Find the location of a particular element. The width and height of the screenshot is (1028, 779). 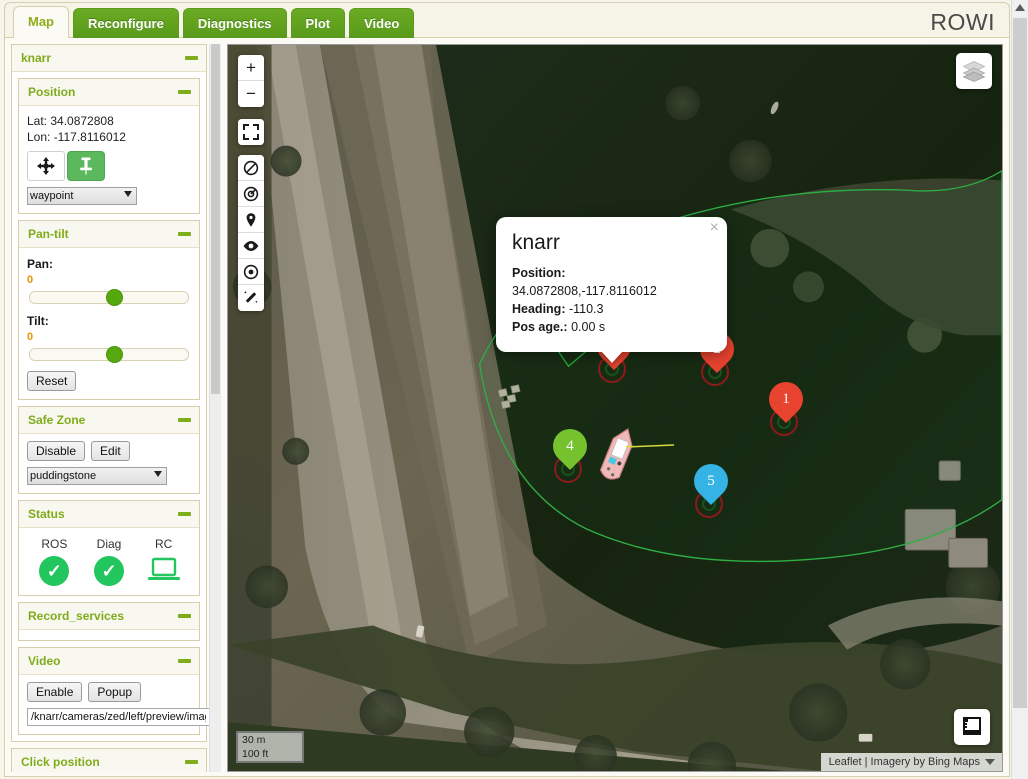

fullscreen-button is located at coordinates (251, 132).